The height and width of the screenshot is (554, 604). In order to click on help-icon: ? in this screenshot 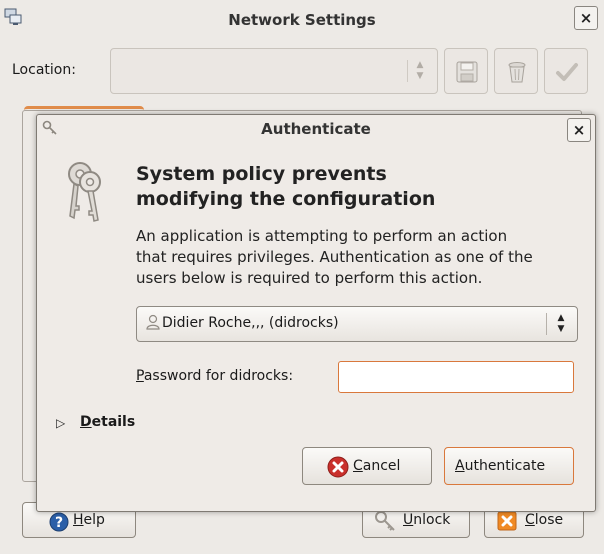, I will do `click(59, 524)`.